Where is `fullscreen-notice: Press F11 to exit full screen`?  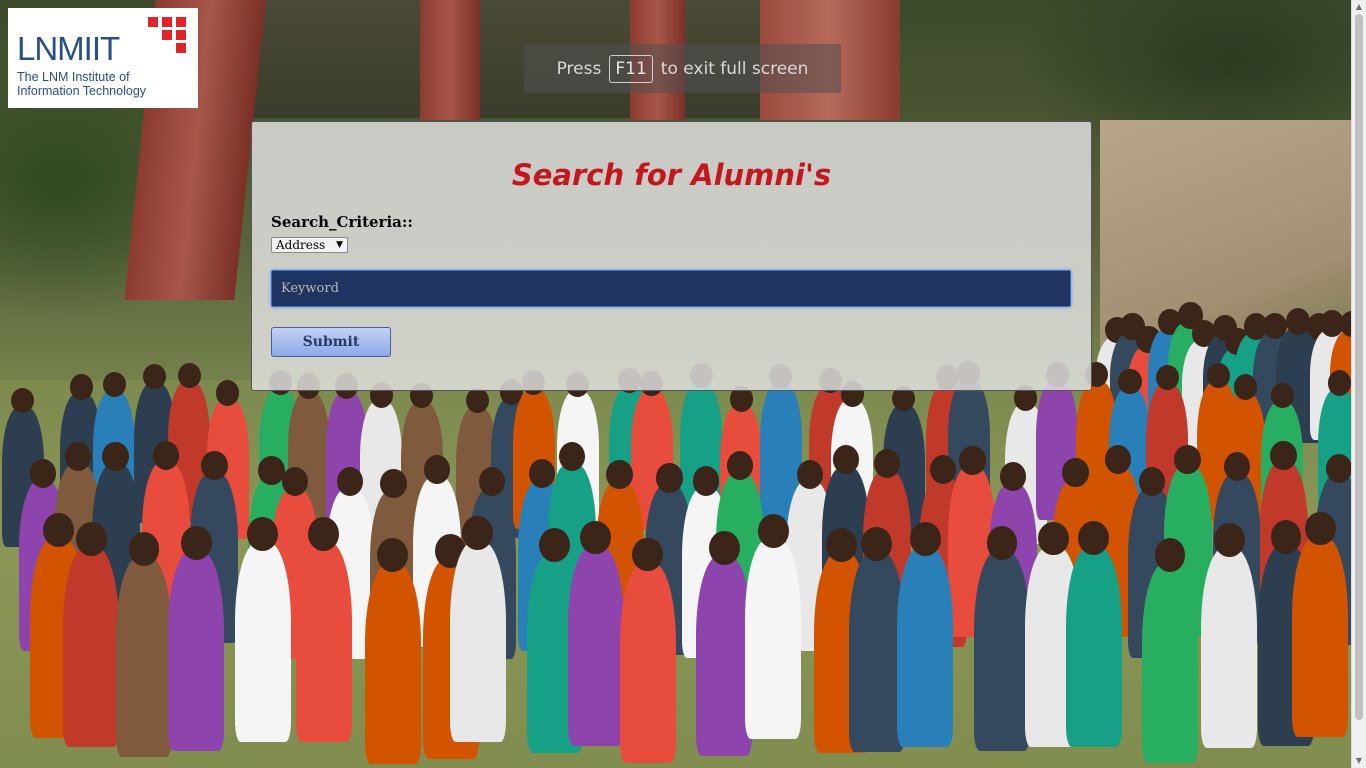 fullscreen-notice: Press F11 to exit full screen is located at coordinates (682, 68).